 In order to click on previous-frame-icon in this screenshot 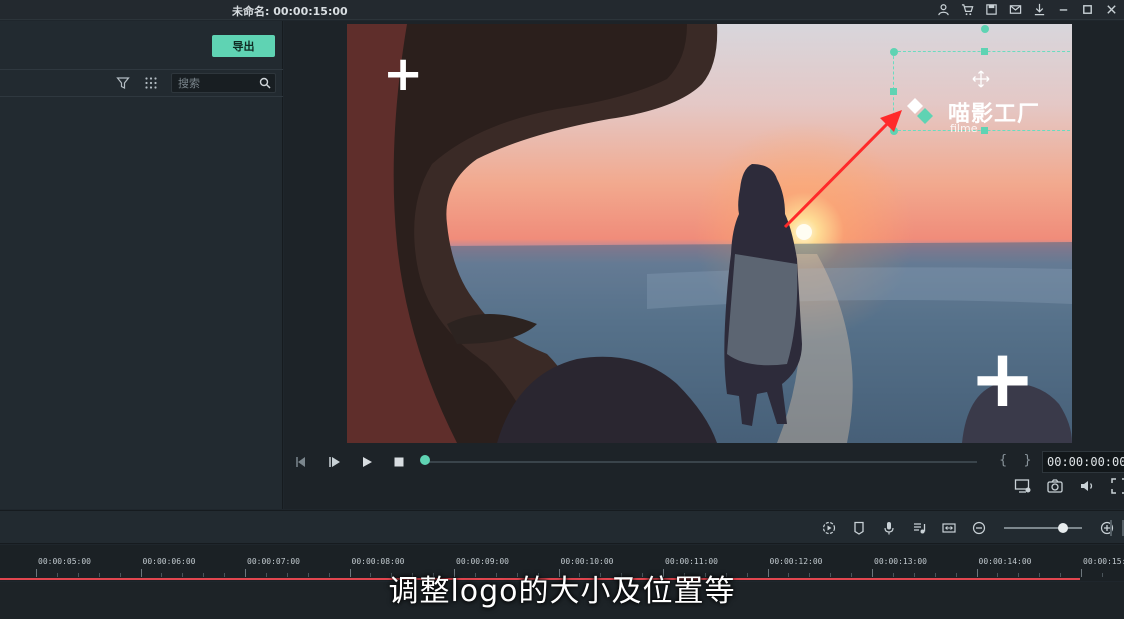, I will do `click(301, 462)`.